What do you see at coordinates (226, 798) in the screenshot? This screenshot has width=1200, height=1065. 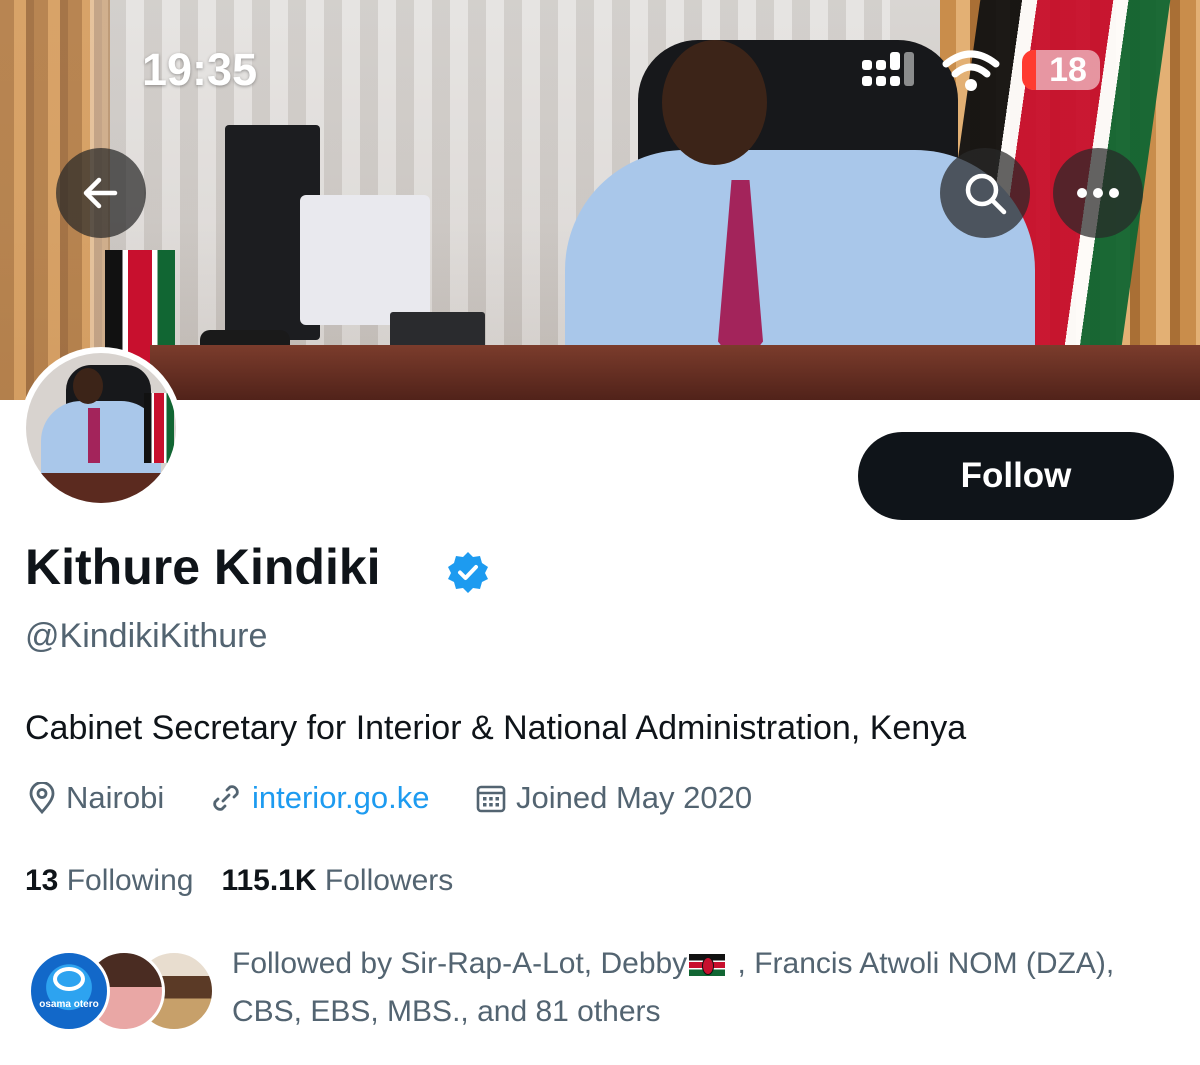 I see `link-icon` at bounding box center [226, 798].